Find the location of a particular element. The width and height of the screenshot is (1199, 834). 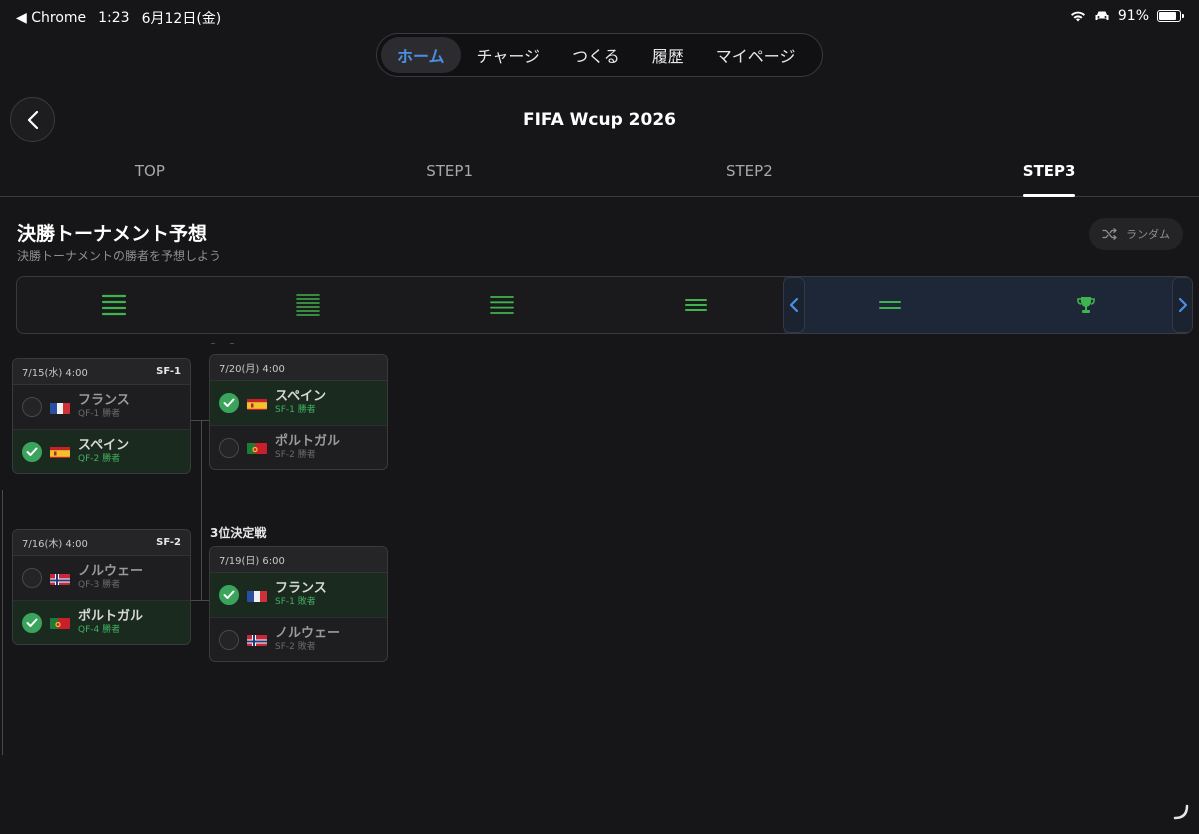

top-navigation: ホーム チャージ つくる 履歴 マイページ is located at coordinates (599, 55).